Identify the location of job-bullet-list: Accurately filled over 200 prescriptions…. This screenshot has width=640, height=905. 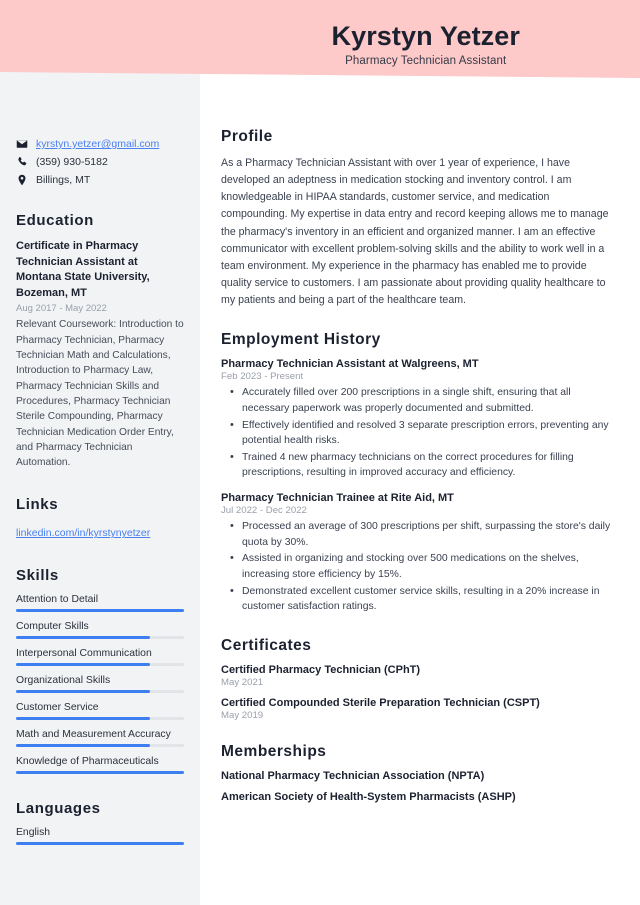
(416, 432).